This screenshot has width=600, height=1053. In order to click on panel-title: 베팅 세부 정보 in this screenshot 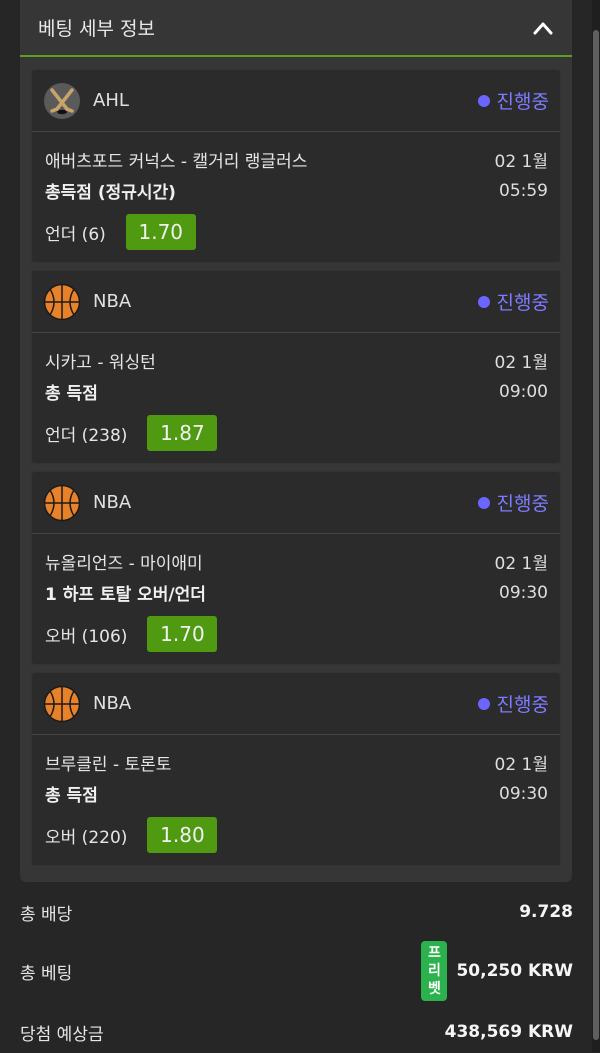, I will do `click(96, 29)`.